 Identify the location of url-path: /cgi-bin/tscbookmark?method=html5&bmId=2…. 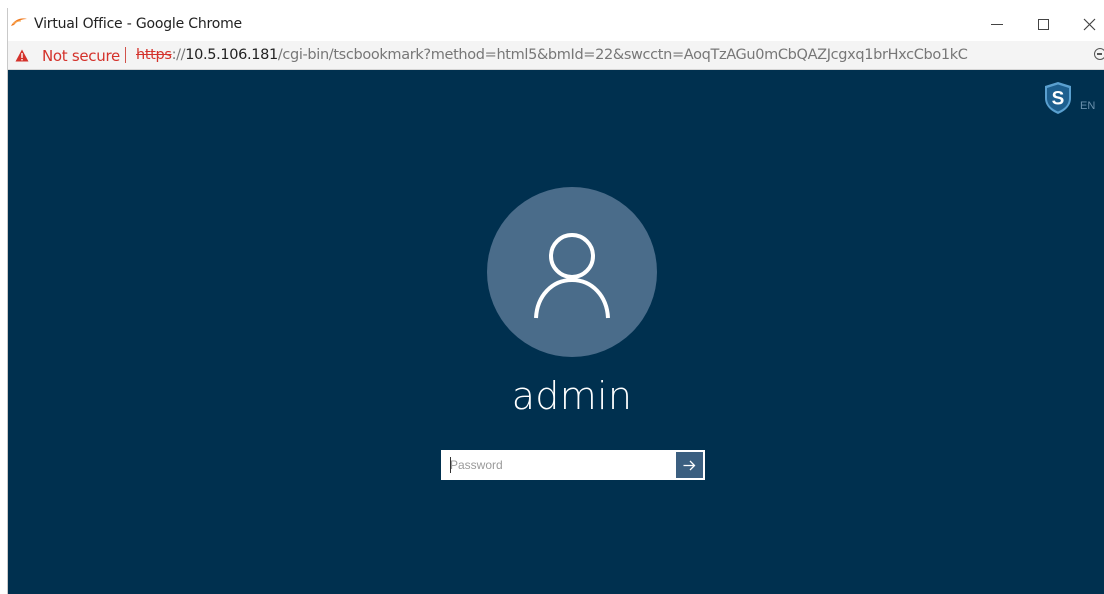
(622, 55).